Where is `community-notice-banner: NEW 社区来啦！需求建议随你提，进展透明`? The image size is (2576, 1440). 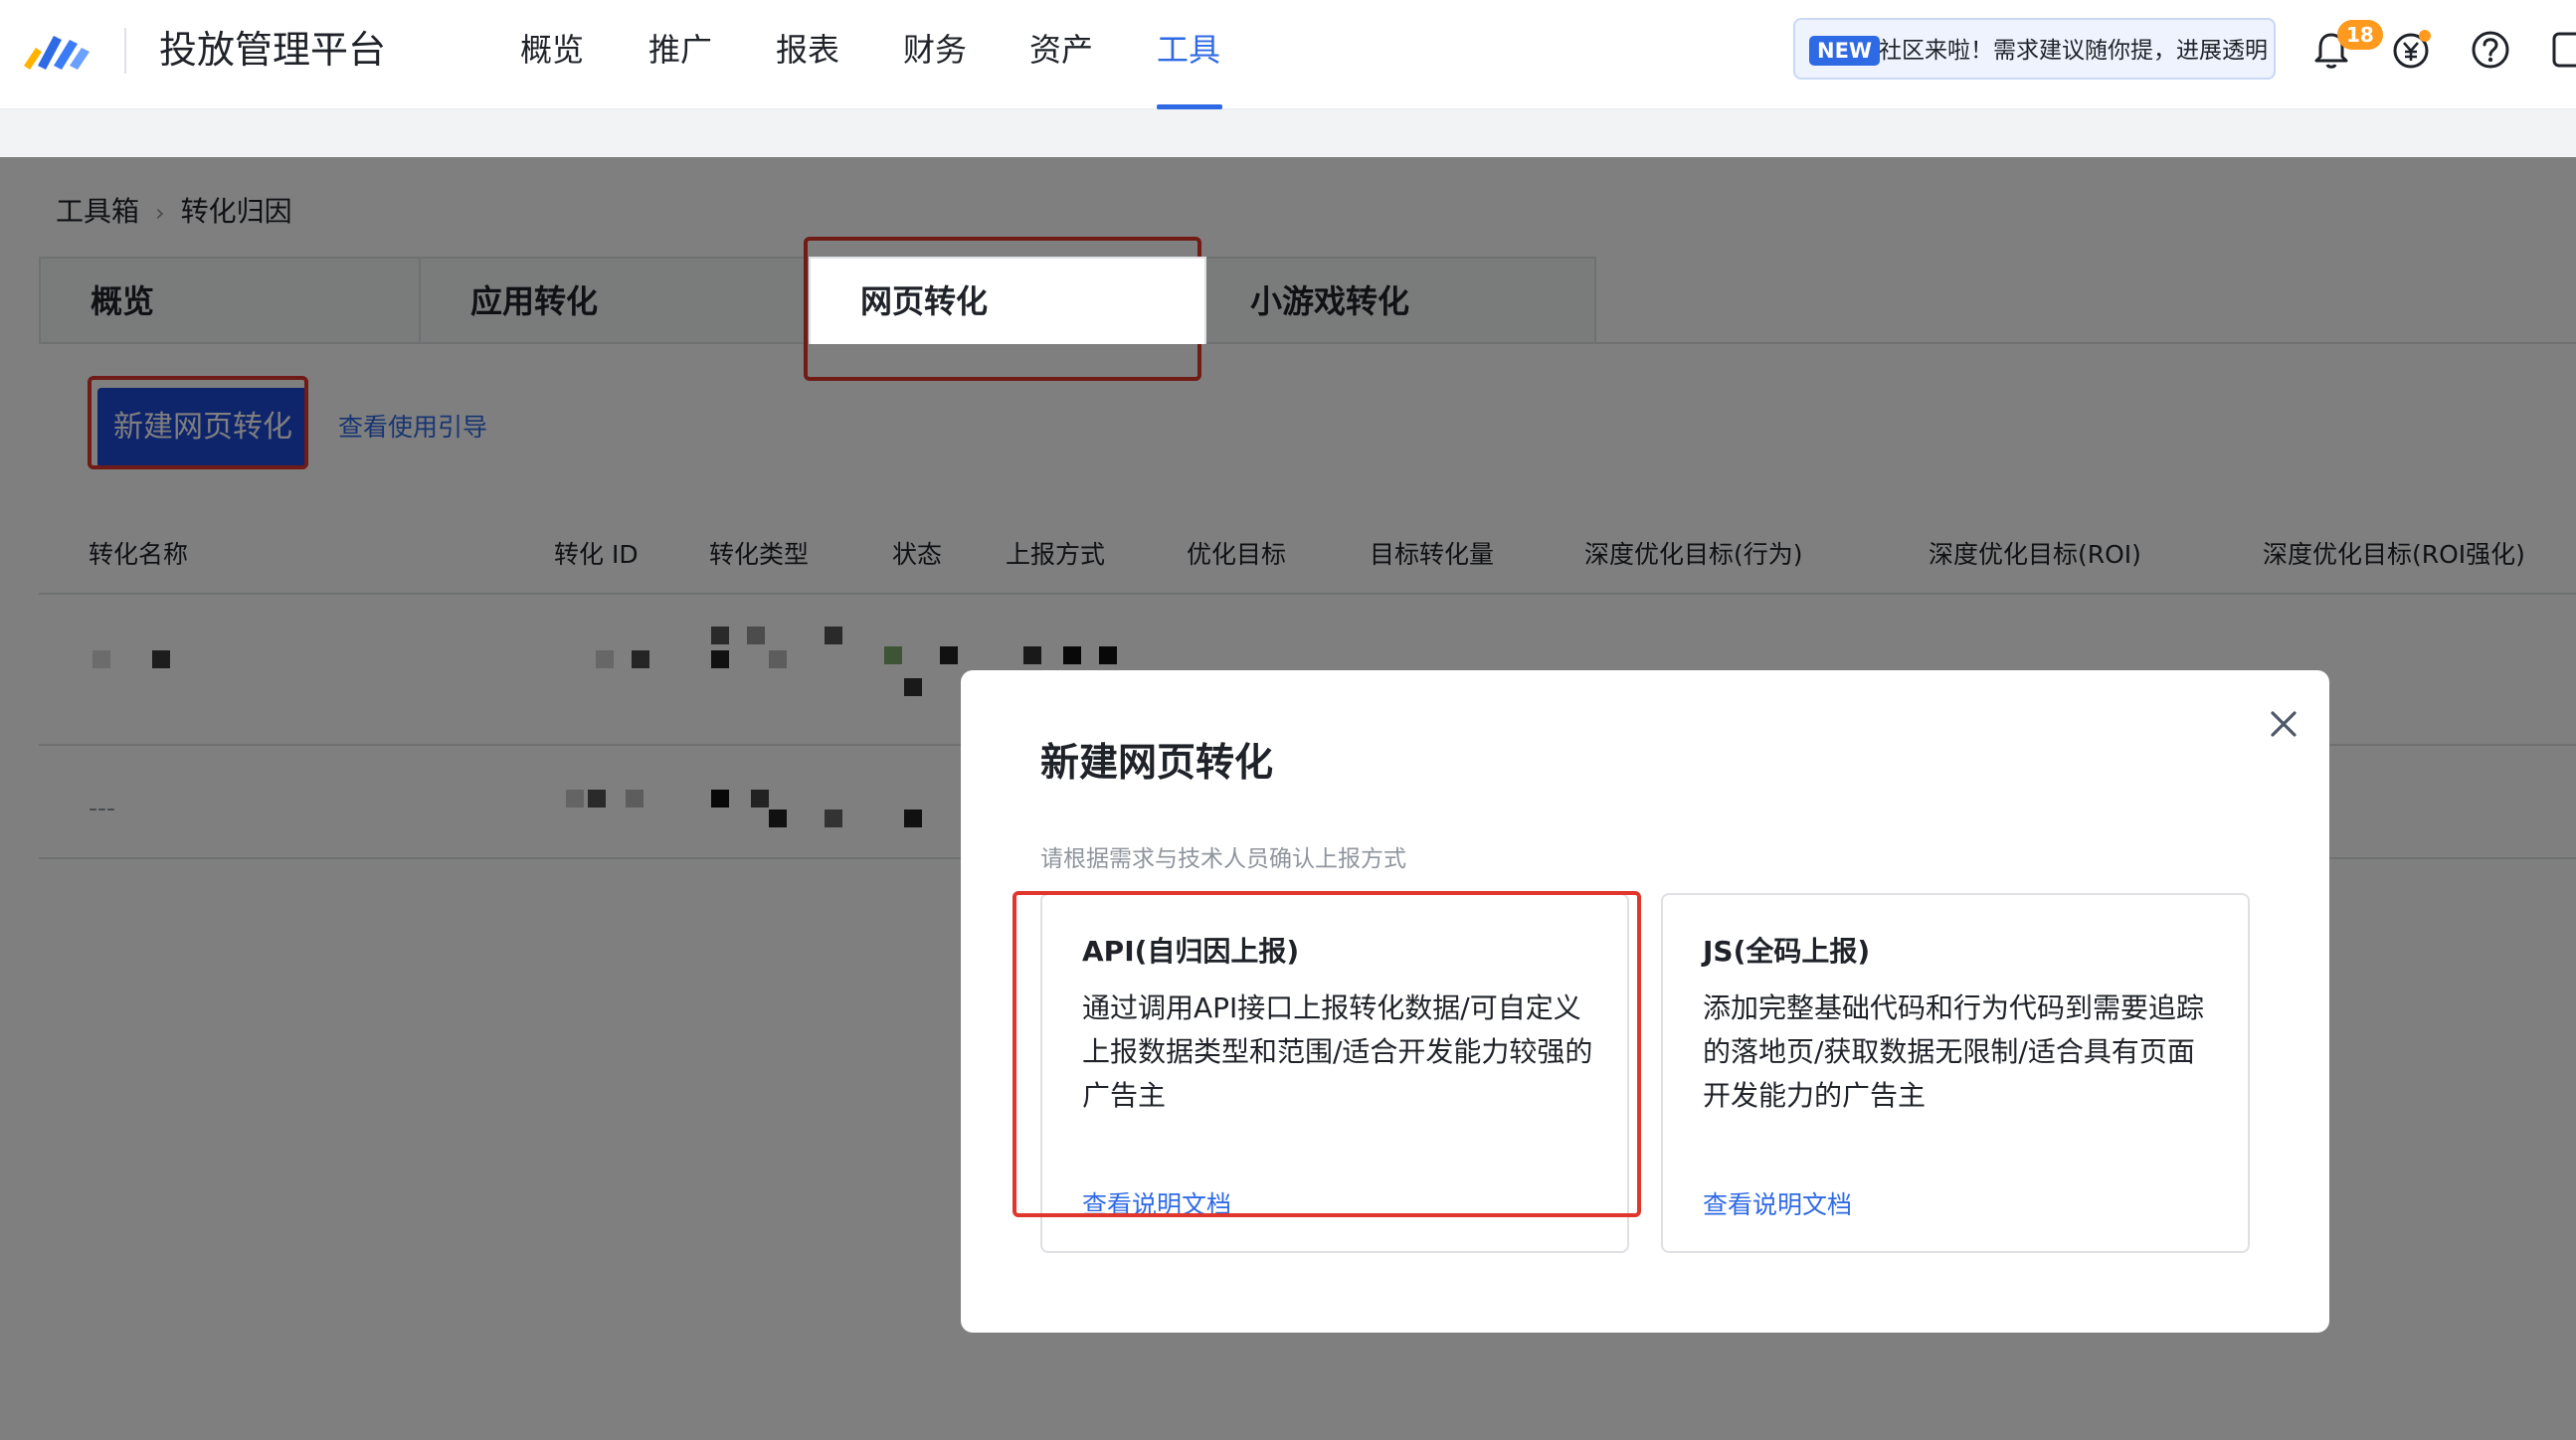 community-notice-banner: NEW 社区来啦！需求建议随你提，进展透明 is located at coordinates (2034, 49).